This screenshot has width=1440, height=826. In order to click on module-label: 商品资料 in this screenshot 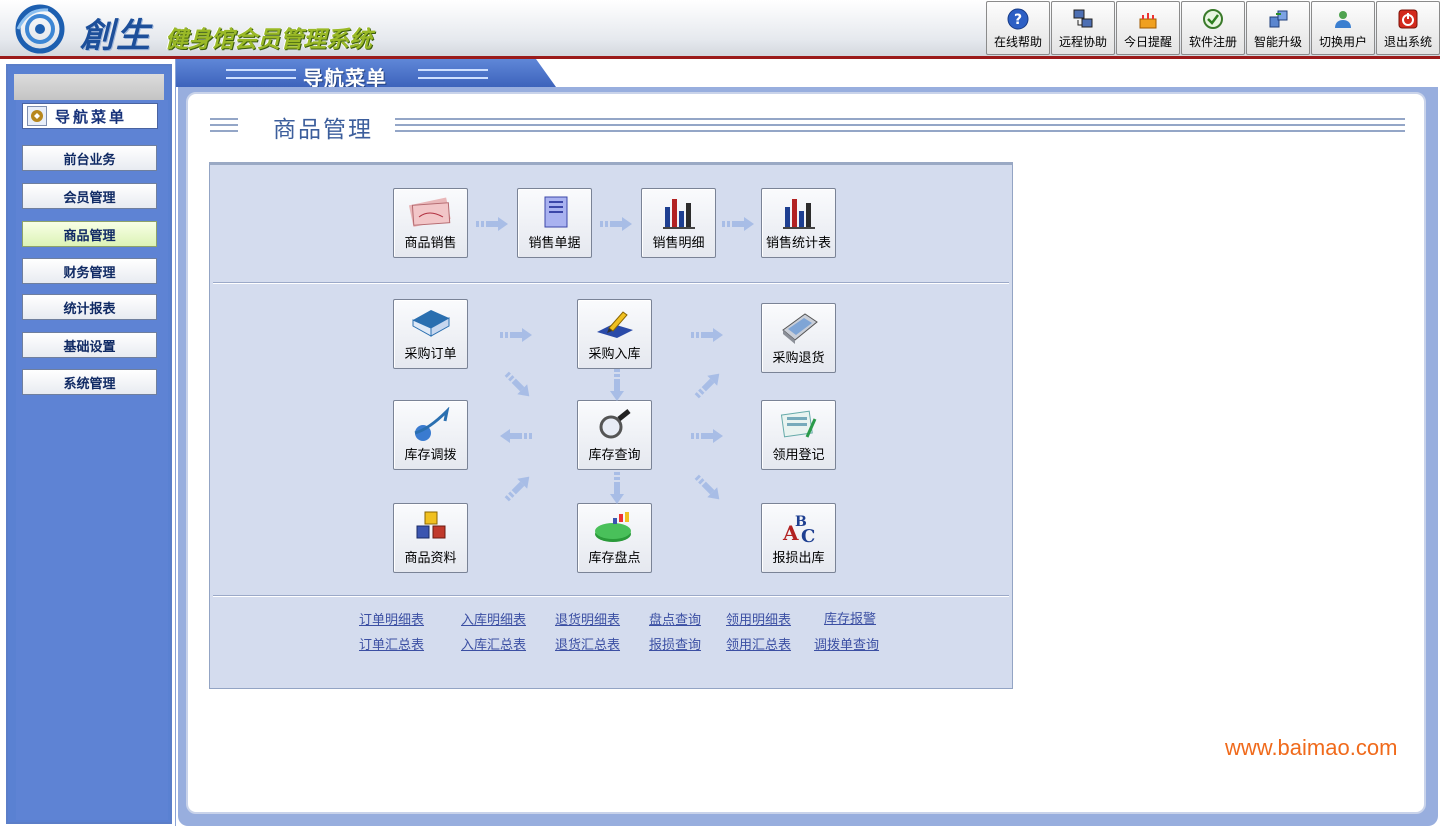, I will do `click(430, 558)`.